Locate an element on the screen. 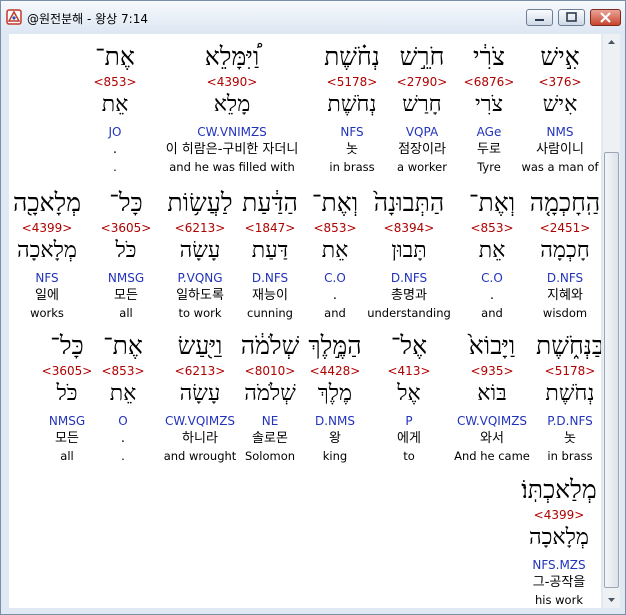  word-parsing: D.NMS is located at coordinates (335, 421).